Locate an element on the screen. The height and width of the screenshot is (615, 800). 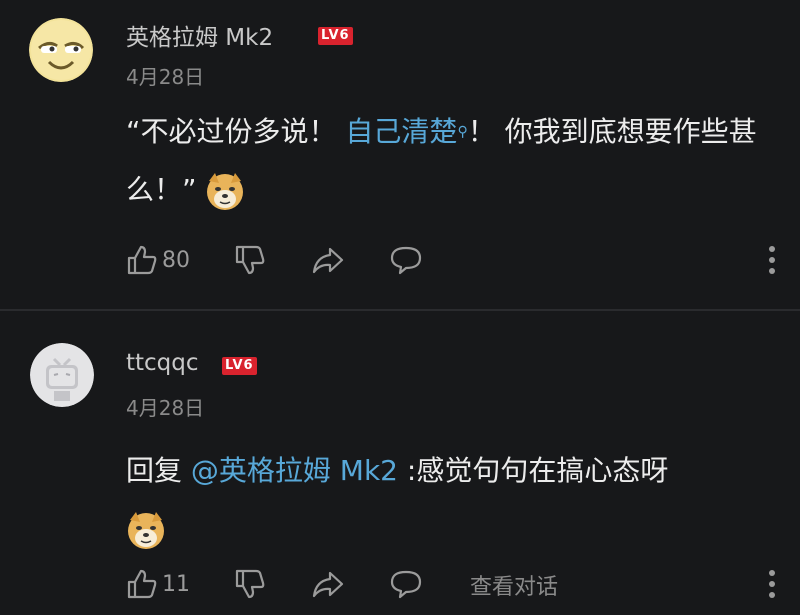
comment-actions: 11 is located at coordinates (274, 584).